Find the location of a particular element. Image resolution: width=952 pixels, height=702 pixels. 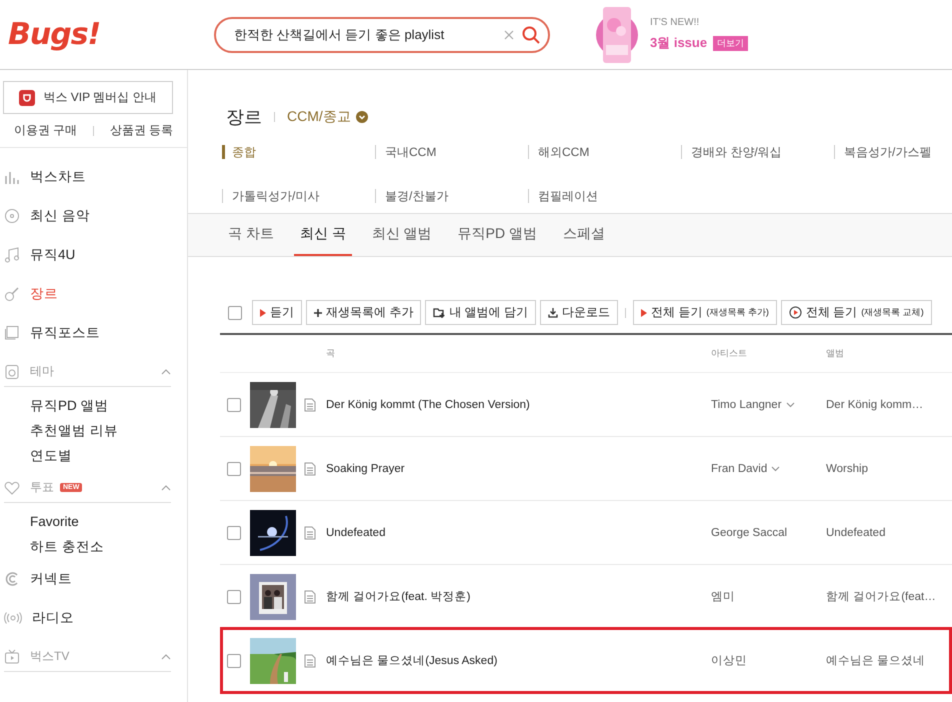

search-field: 한적한 산책길에서 듣기 좋은 playlist is located at coordinates (382, 34).